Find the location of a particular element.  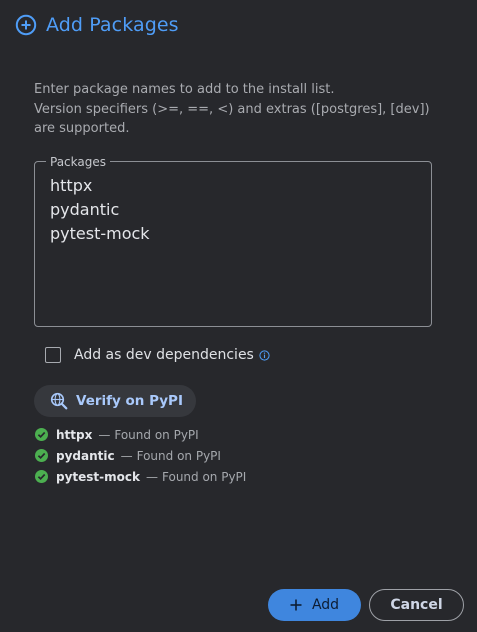

dialog-title-text: Add Packages is located at coordinates (112, 25).